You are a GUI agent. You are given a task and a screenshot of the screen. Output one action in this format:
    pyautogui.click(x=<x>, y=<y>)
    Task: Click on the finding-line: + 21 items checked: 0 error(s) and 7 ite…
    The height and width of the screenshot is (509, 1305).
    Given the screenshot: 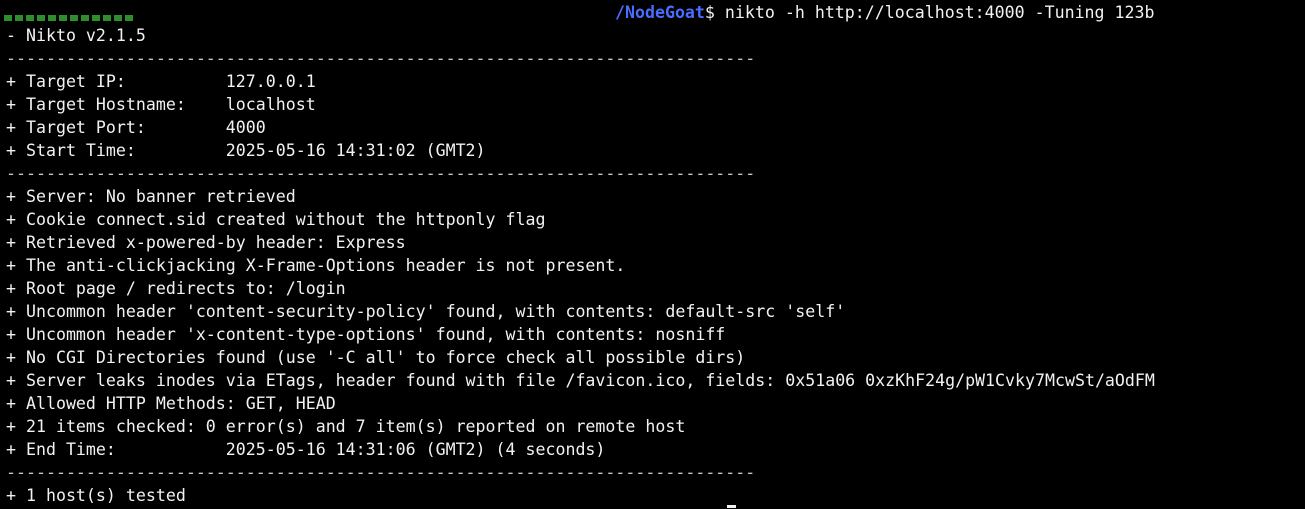 What is the action you would take?
    pyautogui.click(x=346, y=426)
    